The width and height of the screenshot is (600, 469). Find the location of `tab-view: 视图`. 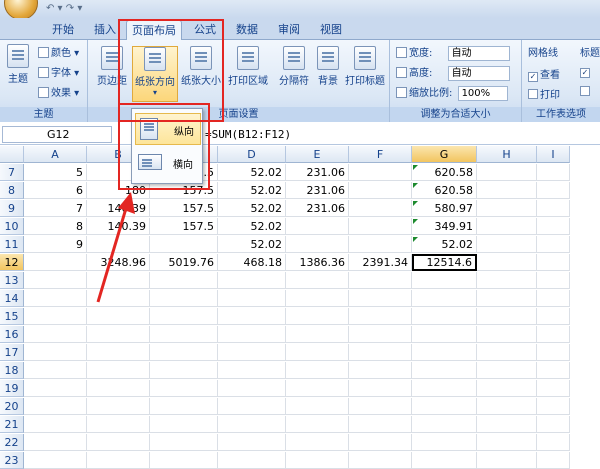

tab-view: 视图 is located at coordinates (331, 30).